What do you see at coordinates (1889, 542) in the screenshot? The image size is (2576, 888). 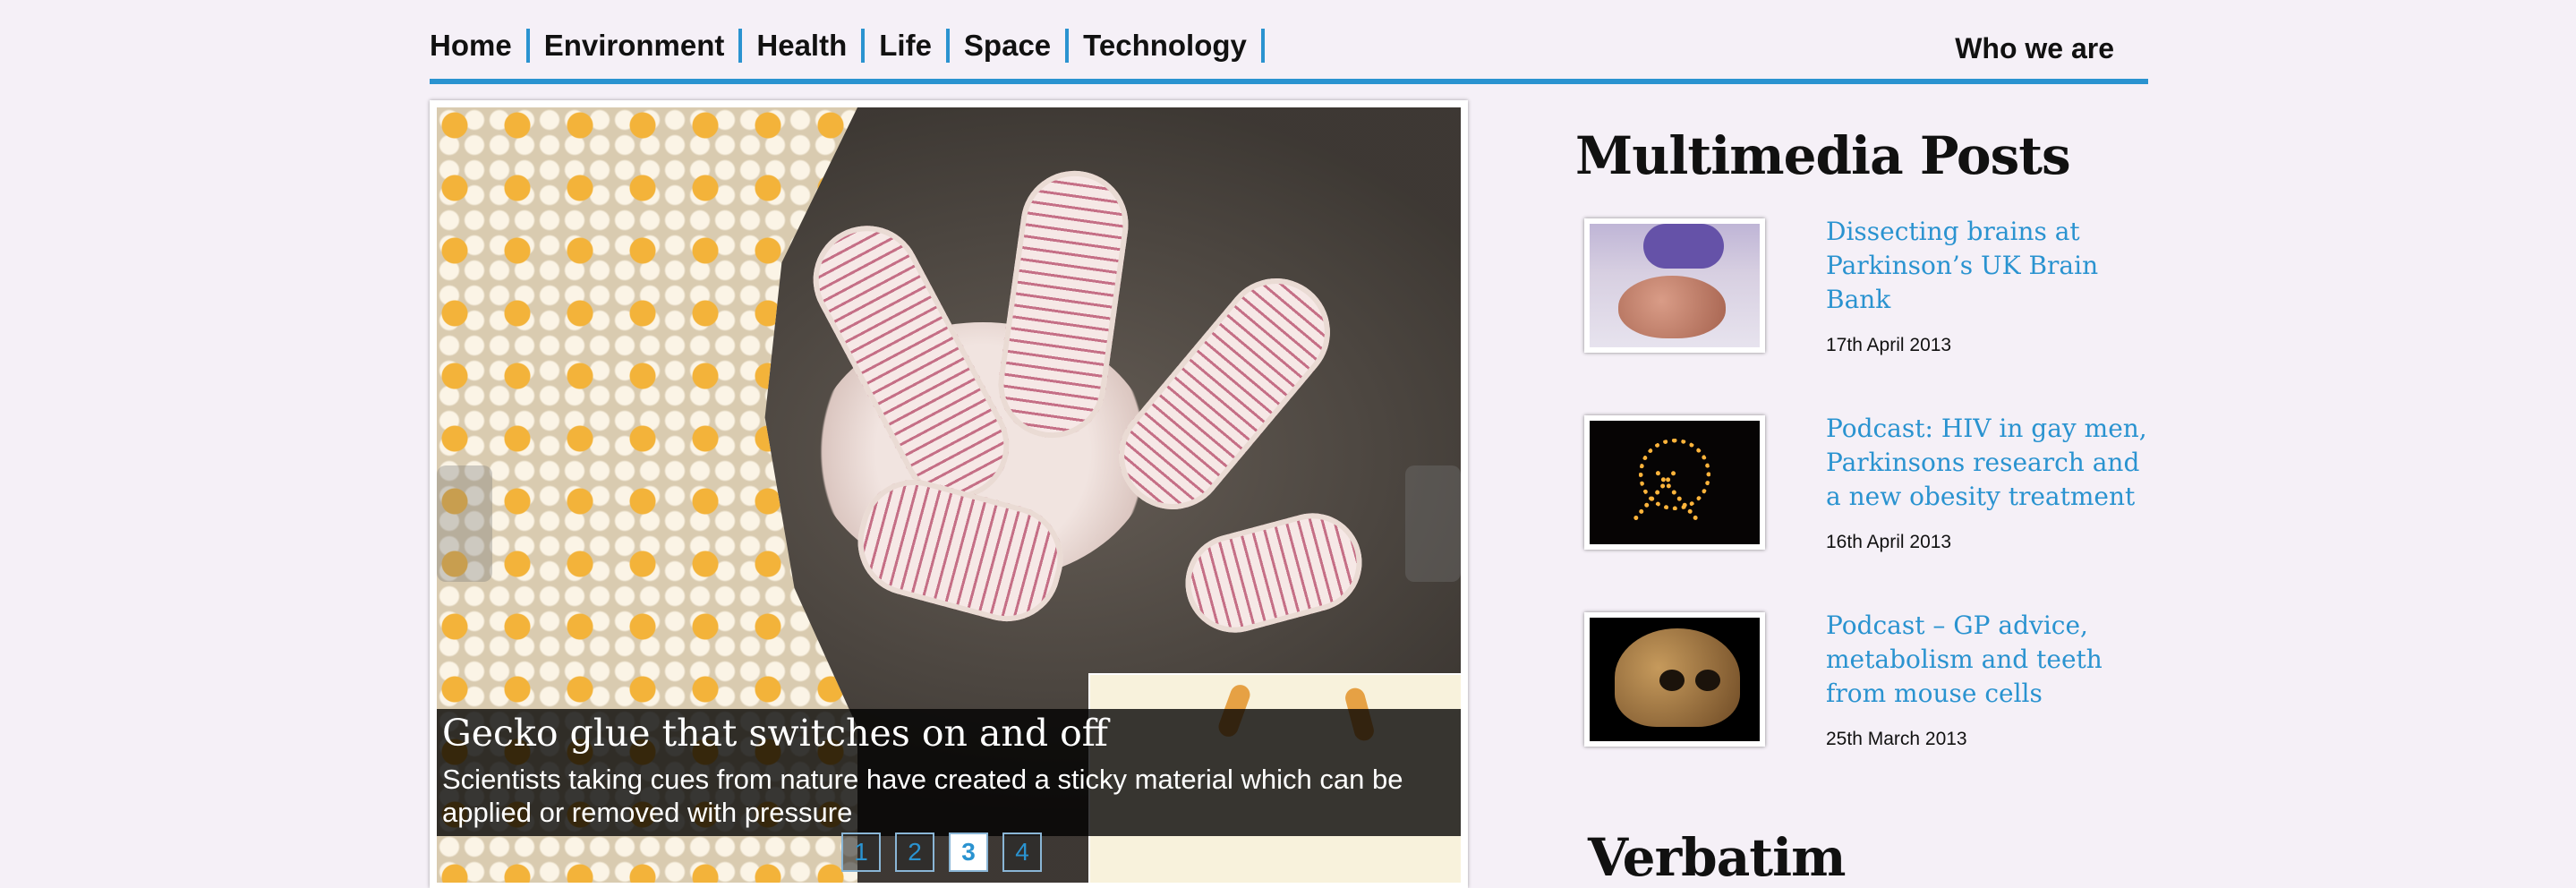 I see `post-date: 16th April 2013` at bounding box center [1889, 542].